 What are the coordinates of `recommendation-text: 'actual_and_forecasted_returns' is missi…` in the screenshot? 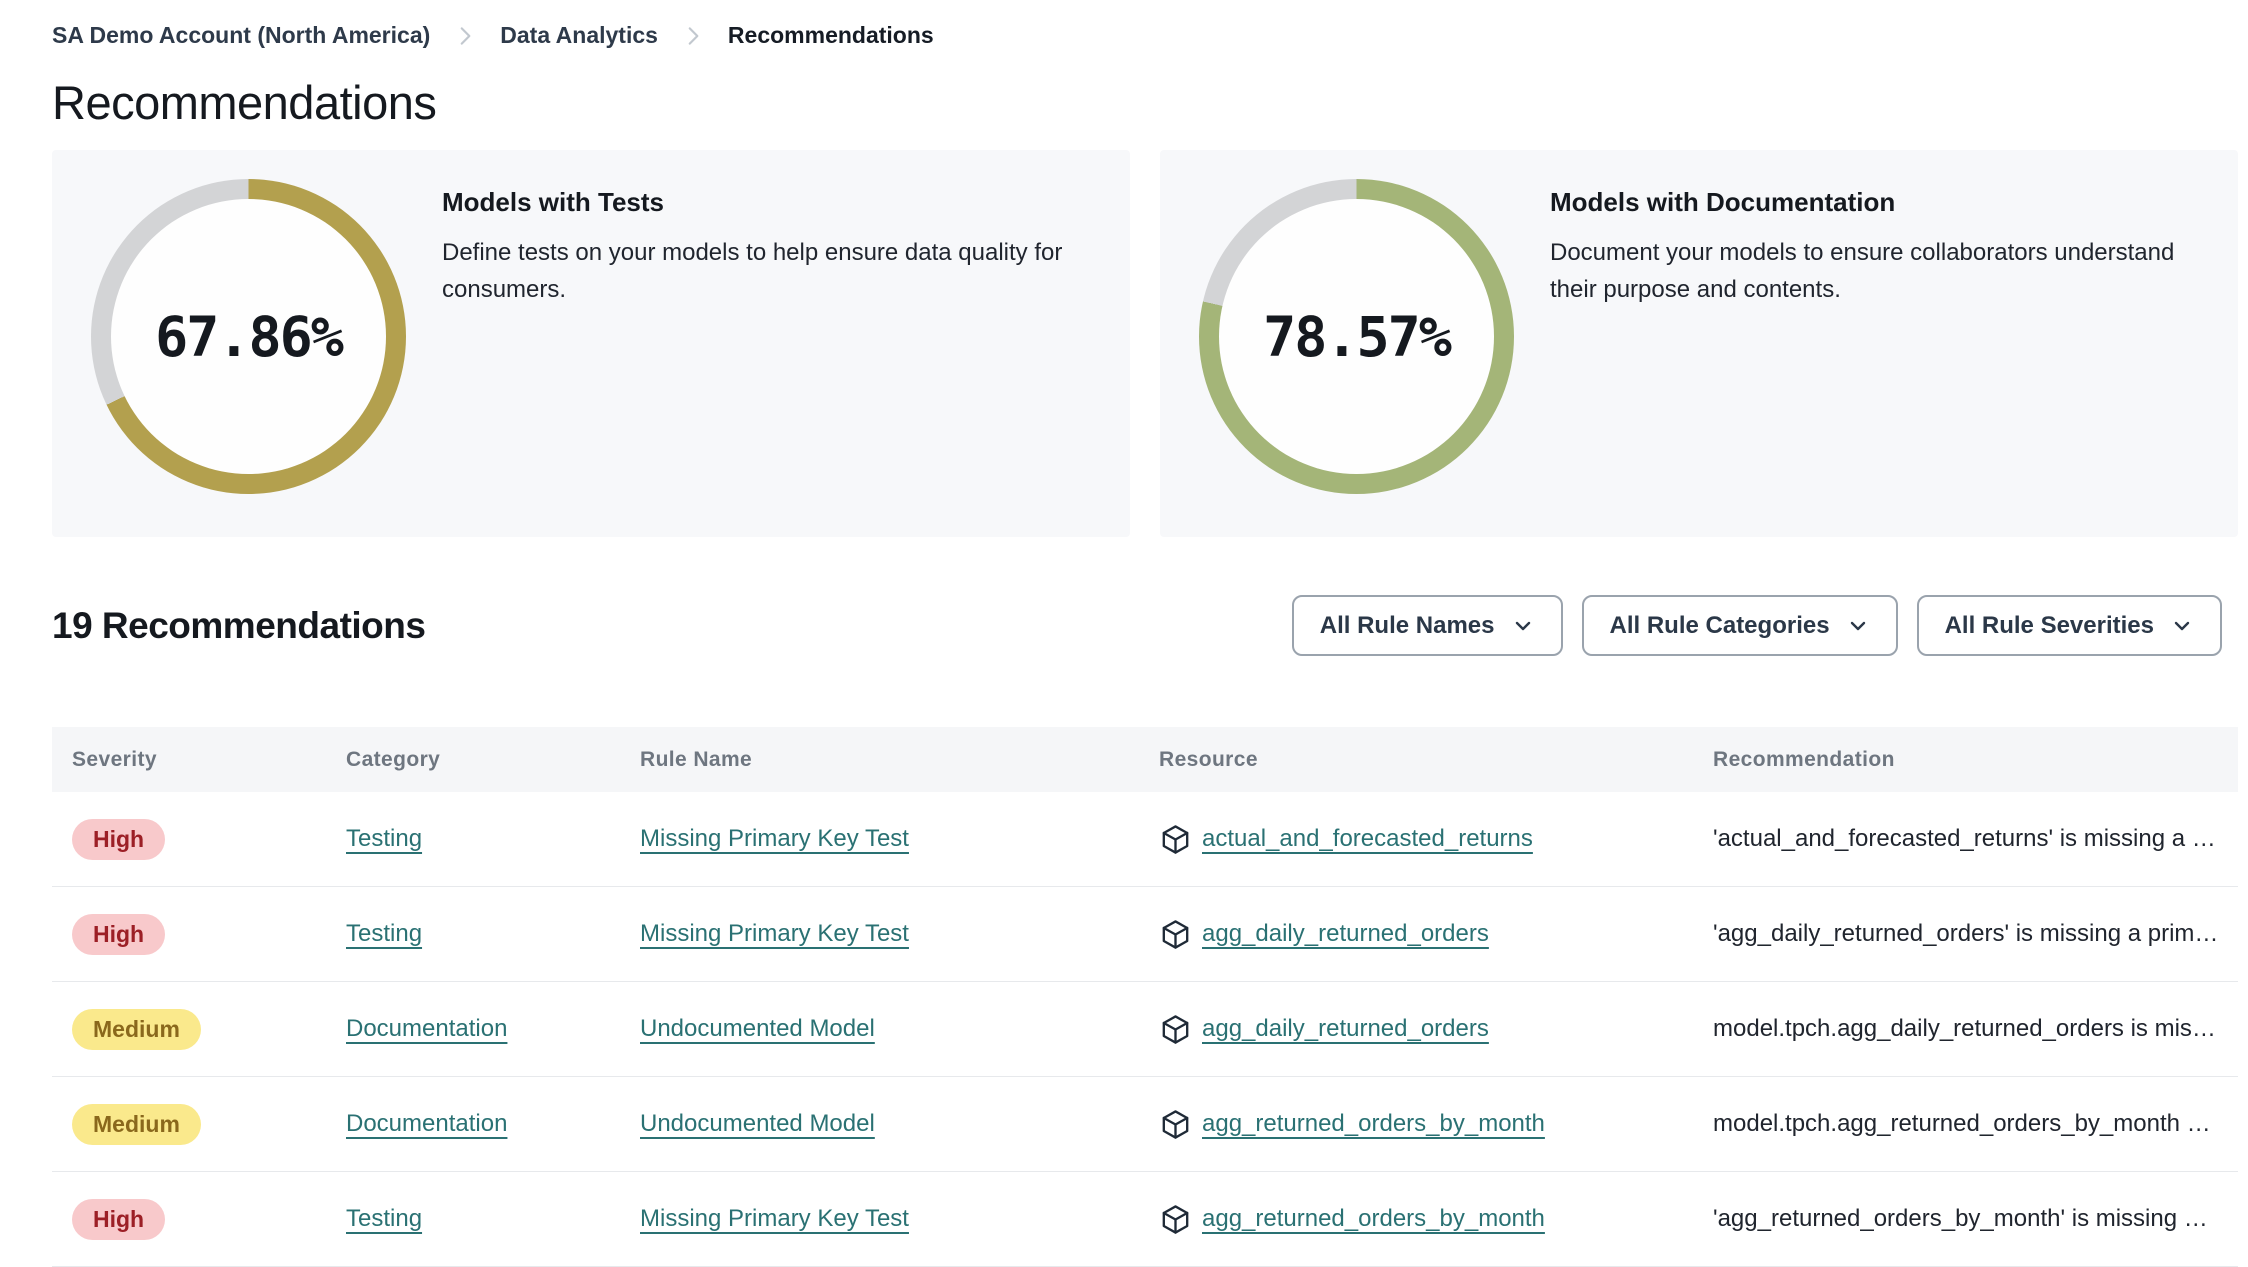 It's located at (1964, 839).